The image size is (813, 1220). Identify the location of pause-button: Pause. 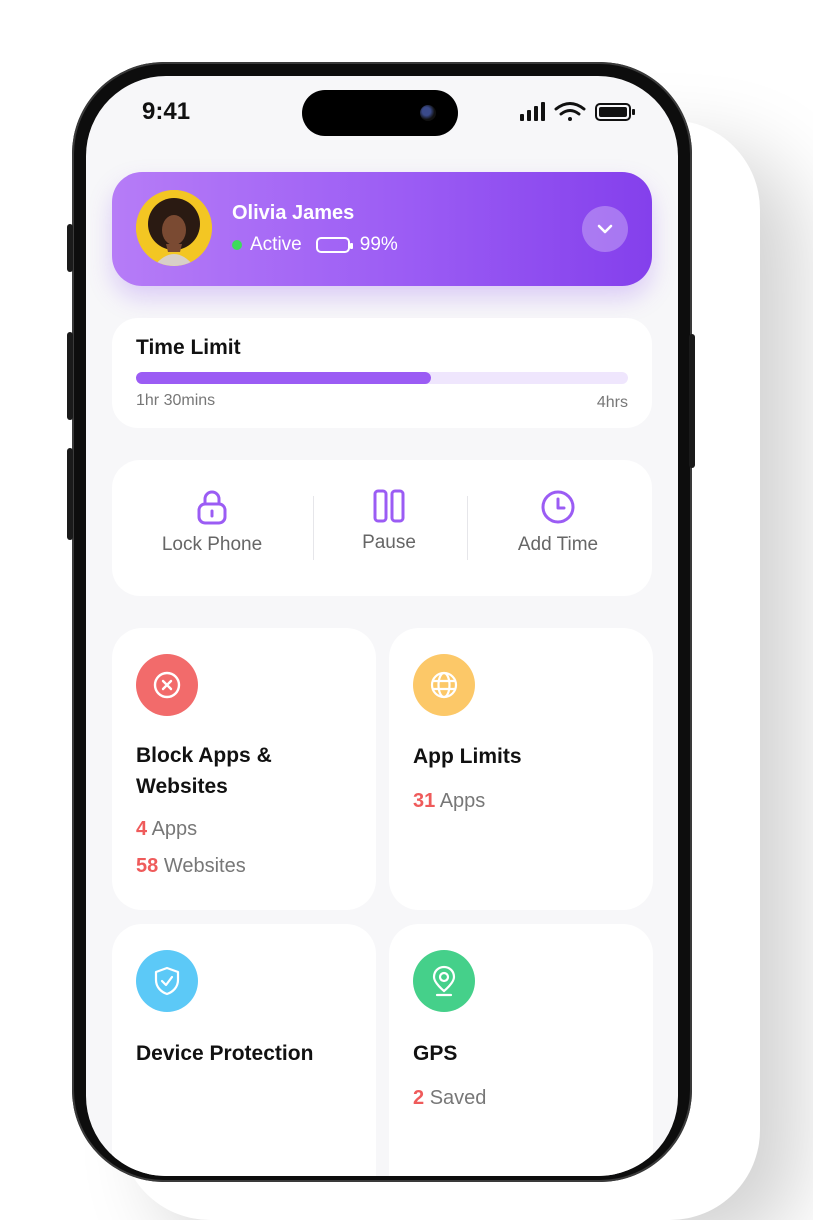
(389, 521).